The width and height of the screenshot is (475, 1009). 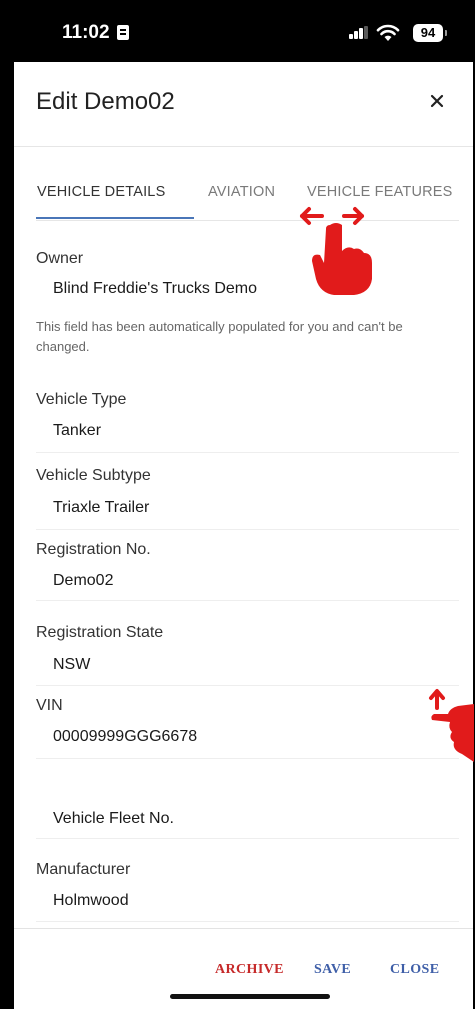 What do you see at coordinates (414, 970) in the screenshot?
I see `close-button: CLOSE` at bounding box center [414, 970].